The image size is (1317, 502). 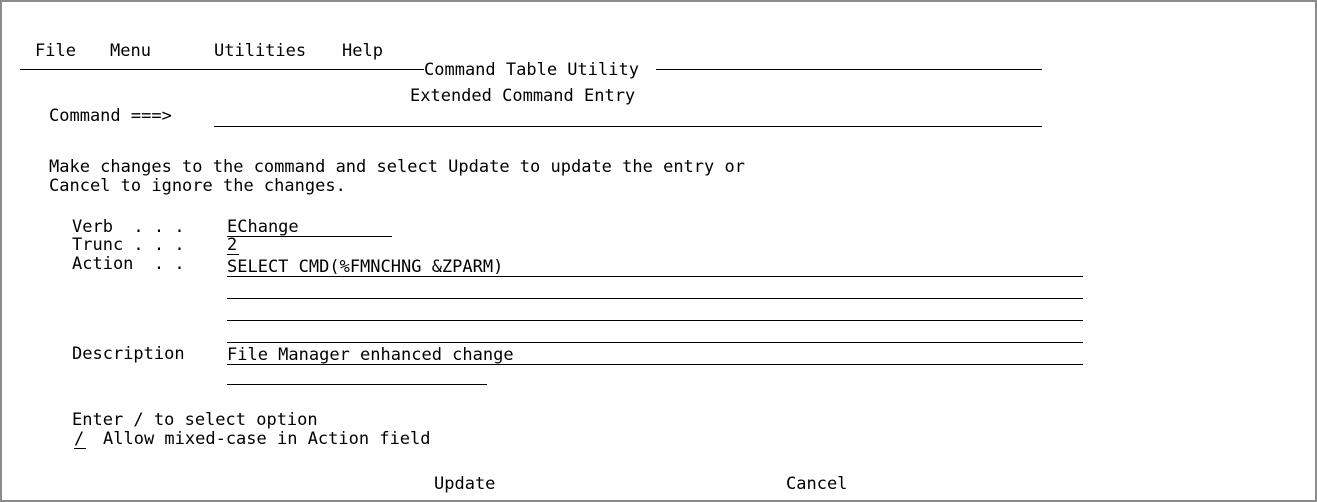 I want to click on description-label: Description, so click(x=128, y=354).